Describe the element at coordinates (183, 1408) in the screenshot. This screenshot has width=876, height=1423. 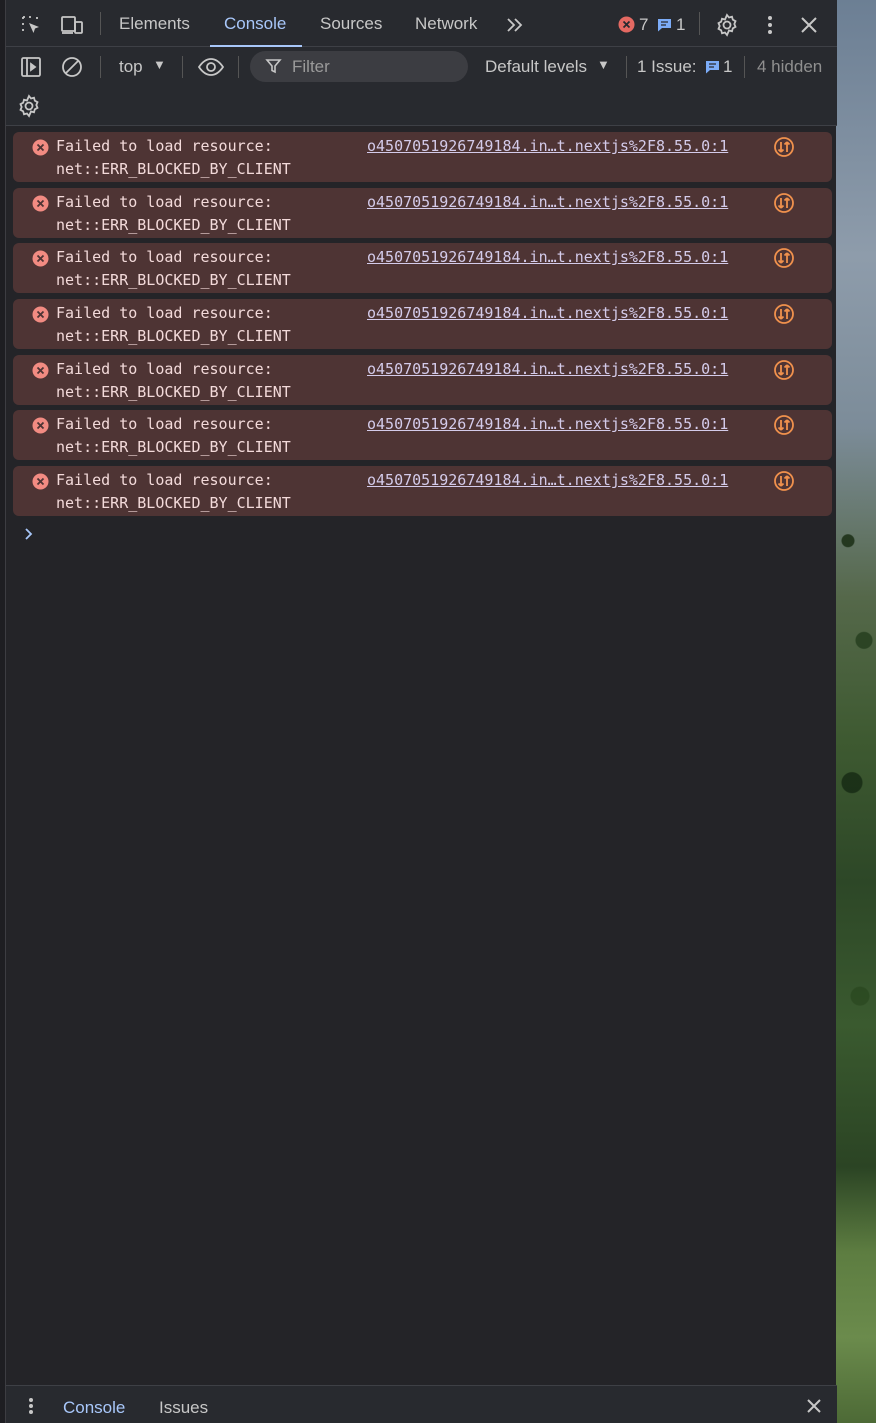
I see `drawer-tab-issues: Issues` at that location.